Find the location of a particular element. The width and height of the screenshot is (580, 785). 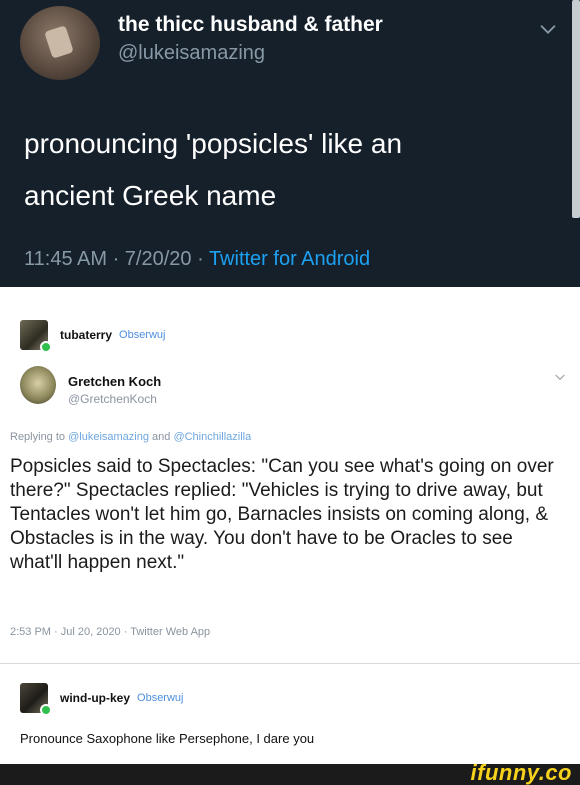

reply-display-name: Gretchen Koch is located at coordinates (114, 381).